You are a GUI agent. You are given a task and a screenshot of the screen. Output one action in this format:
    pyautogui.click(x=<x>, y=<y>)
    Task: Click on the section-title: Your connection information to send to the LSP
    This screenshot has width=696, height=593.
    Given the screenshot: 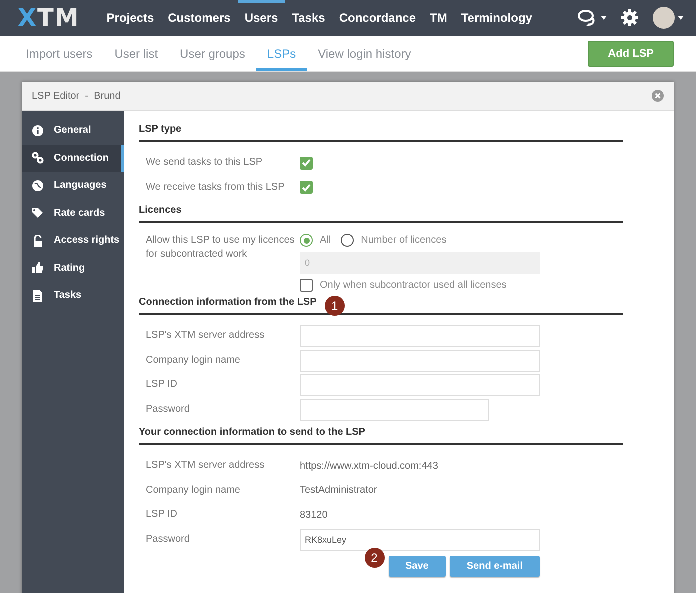 What is the action you would take?
    pyautogui.click(x=252, y=432)
    